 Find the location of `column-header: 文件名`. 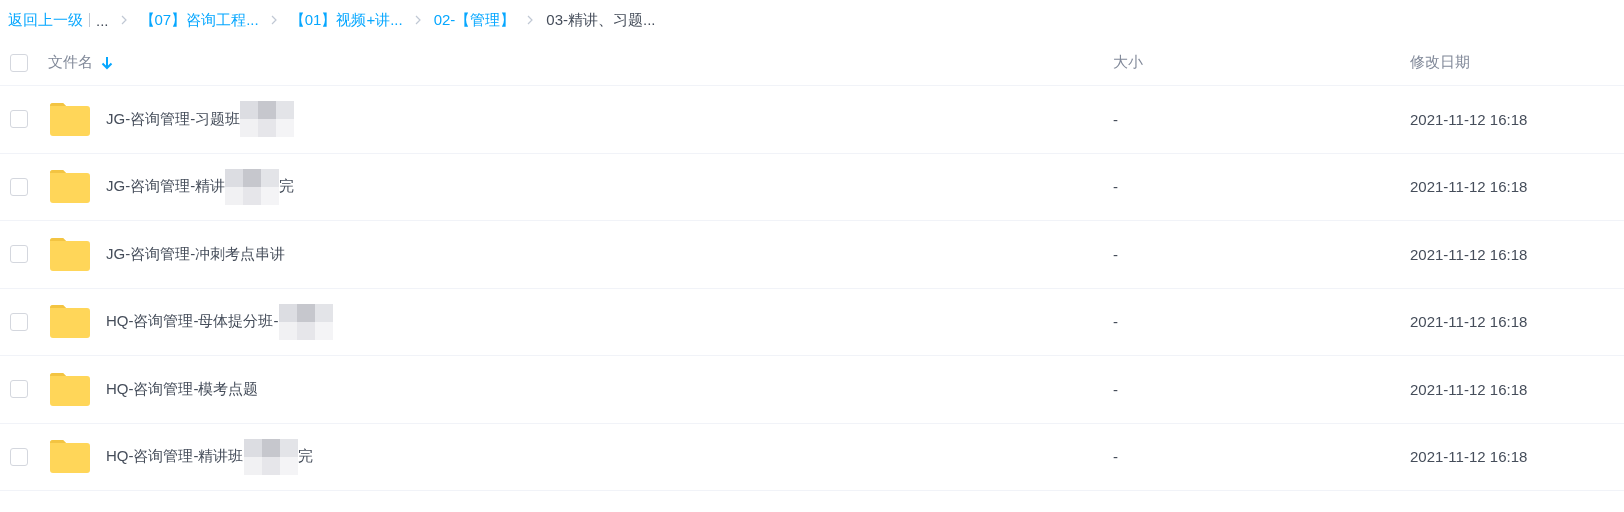

column-header: 文件名 is located at coordinates (70, 62).